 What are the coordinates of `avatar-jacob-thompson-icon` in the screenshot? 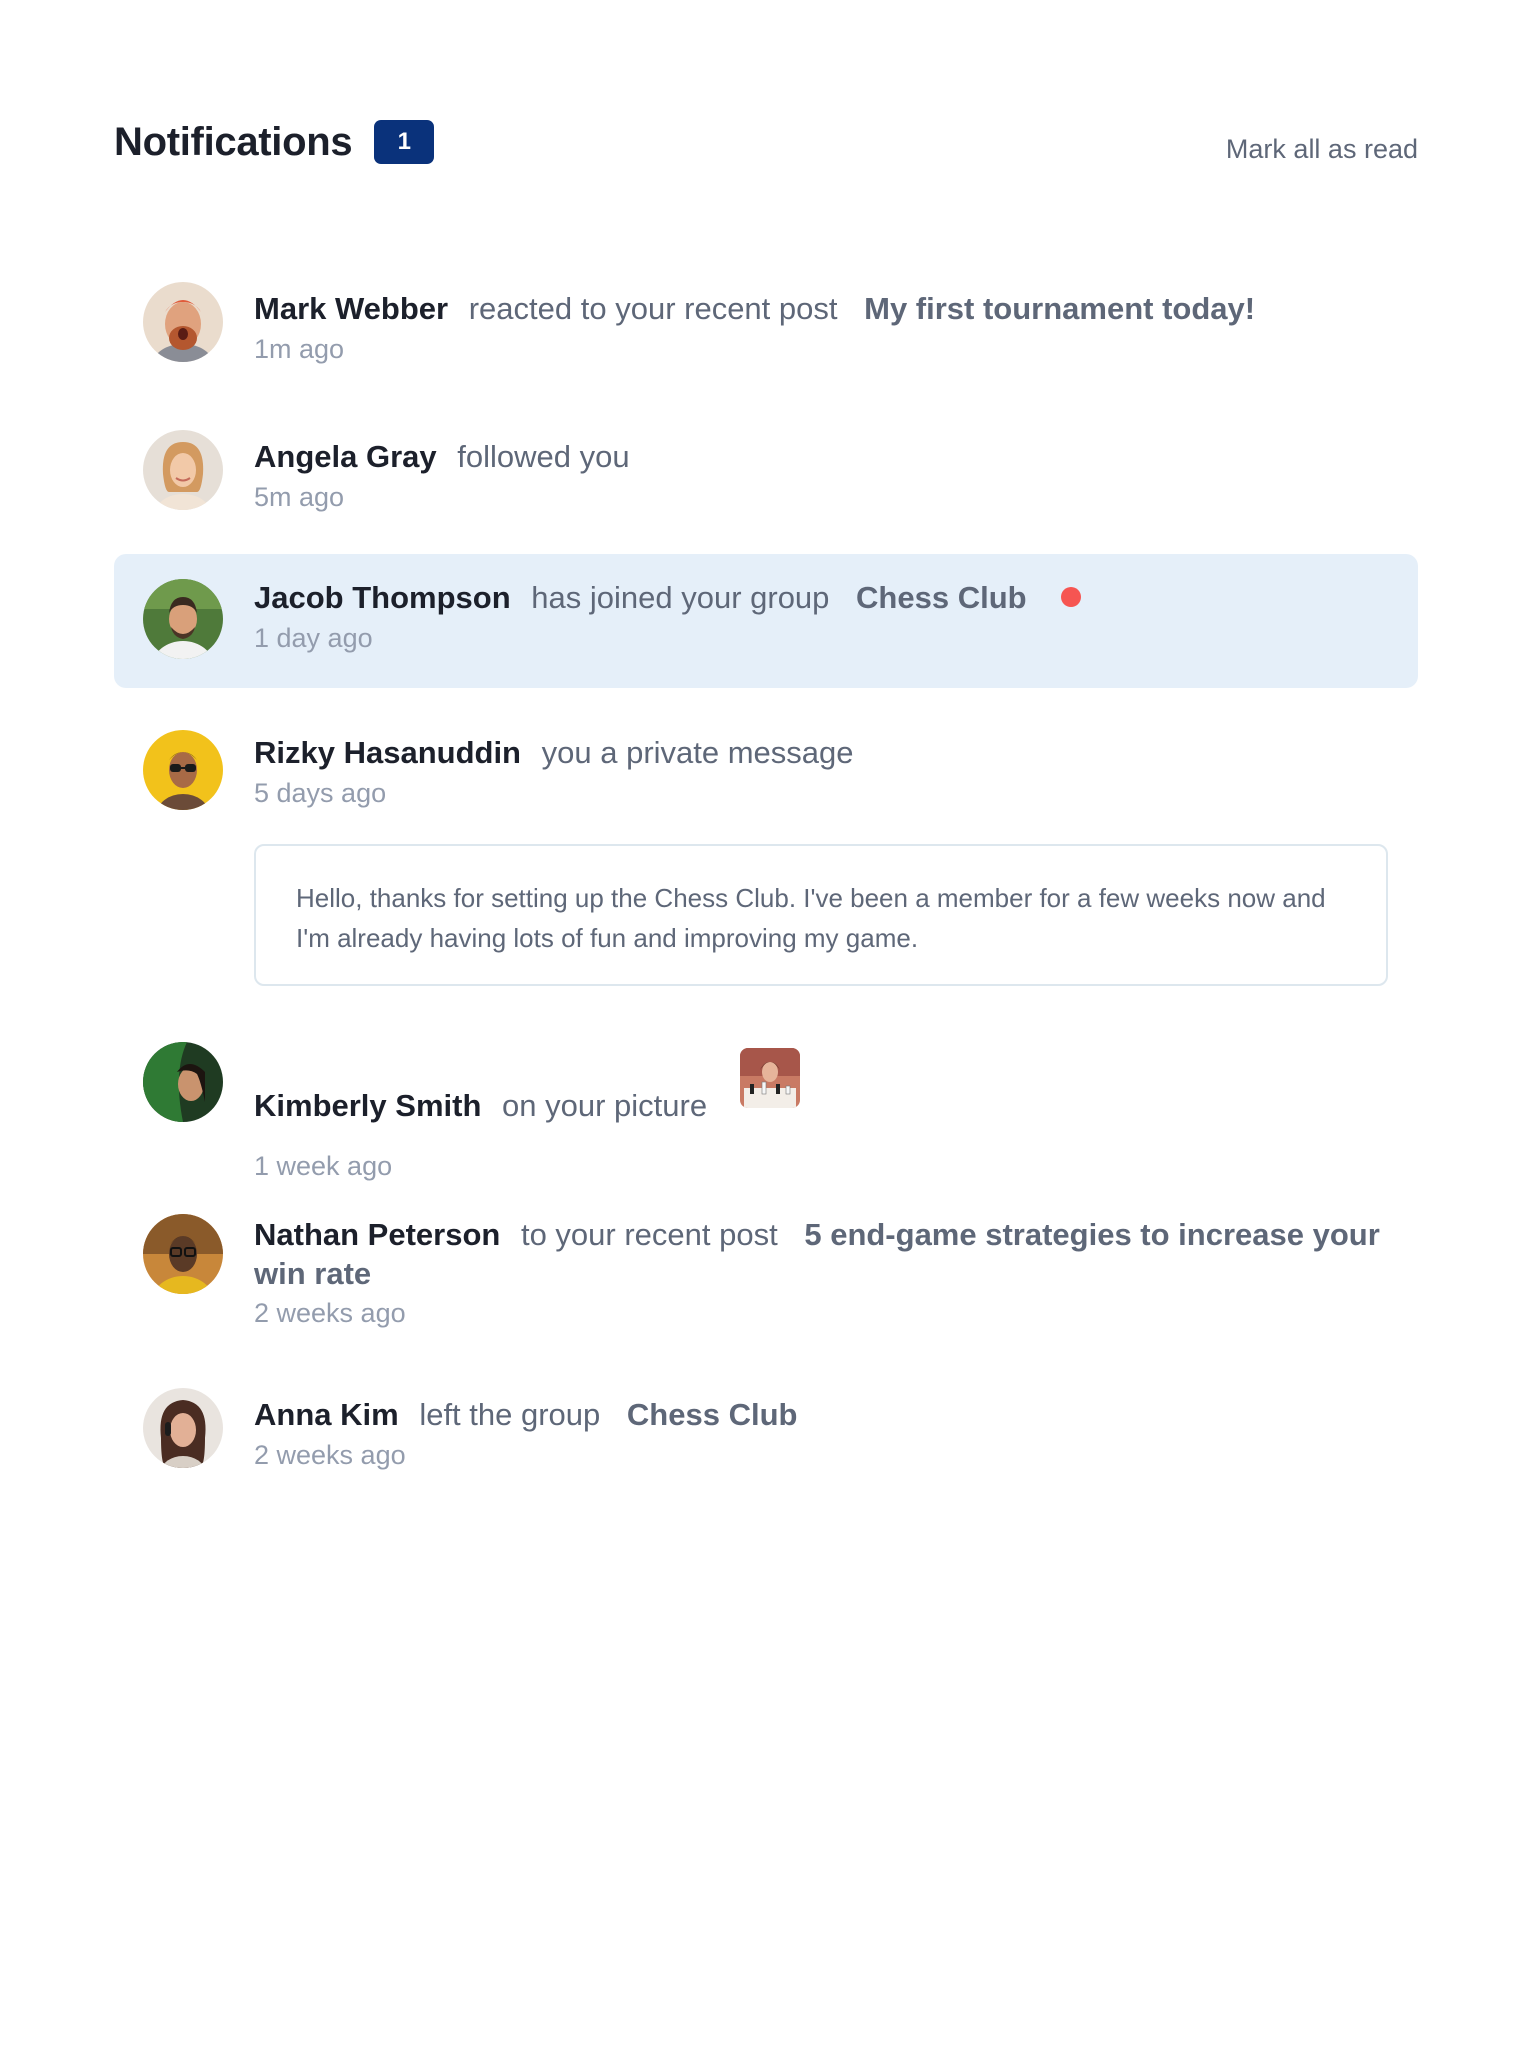 It's located at (183, 619).